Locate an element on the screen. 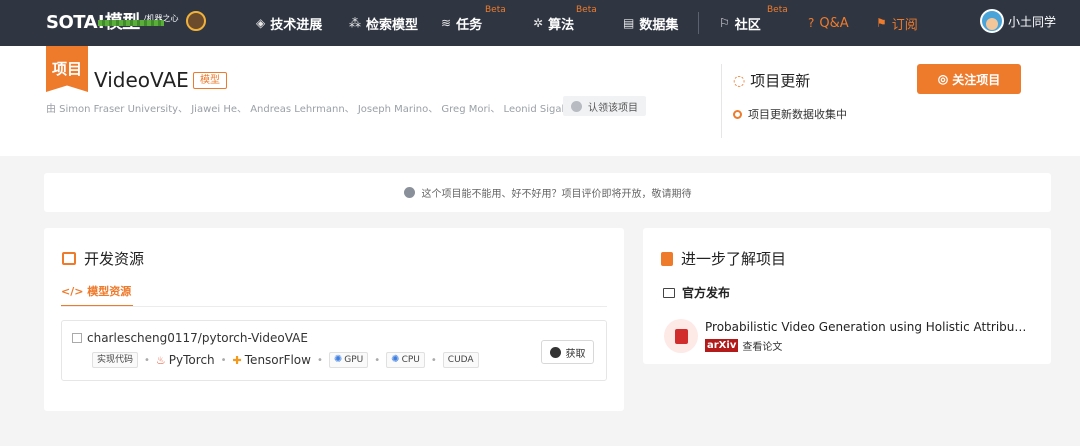  framework-tensorflow: ✚ TensorFlow is located at coordinates (271, 360).